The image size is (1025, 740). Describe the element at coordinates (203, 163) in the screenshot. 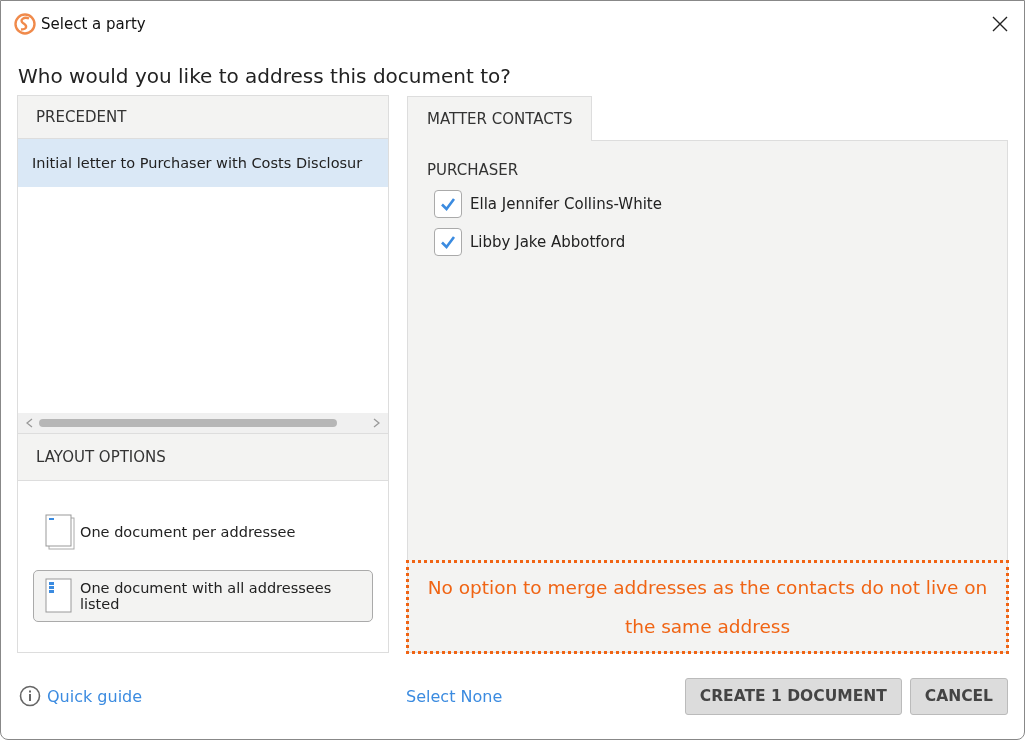

I see `precedent-item: Initial letter to Purchaser with Costs Disclosur` at that location.